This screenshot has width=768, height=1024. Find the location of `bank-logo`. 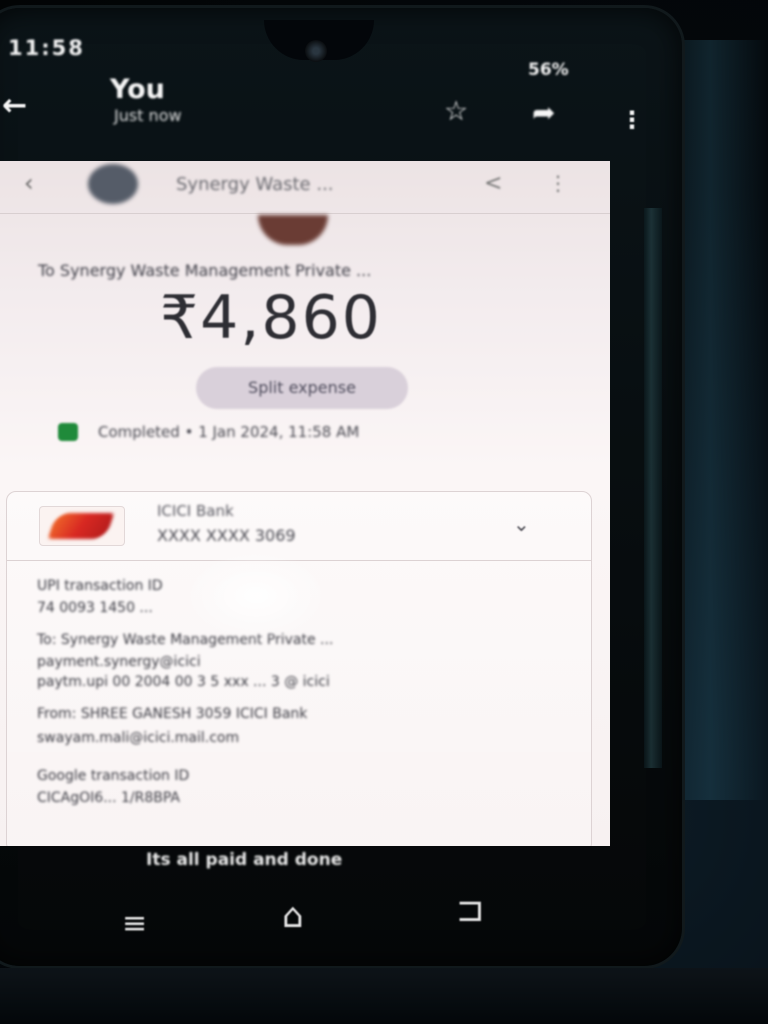

bank-logo is located at coordinates (82, 526).